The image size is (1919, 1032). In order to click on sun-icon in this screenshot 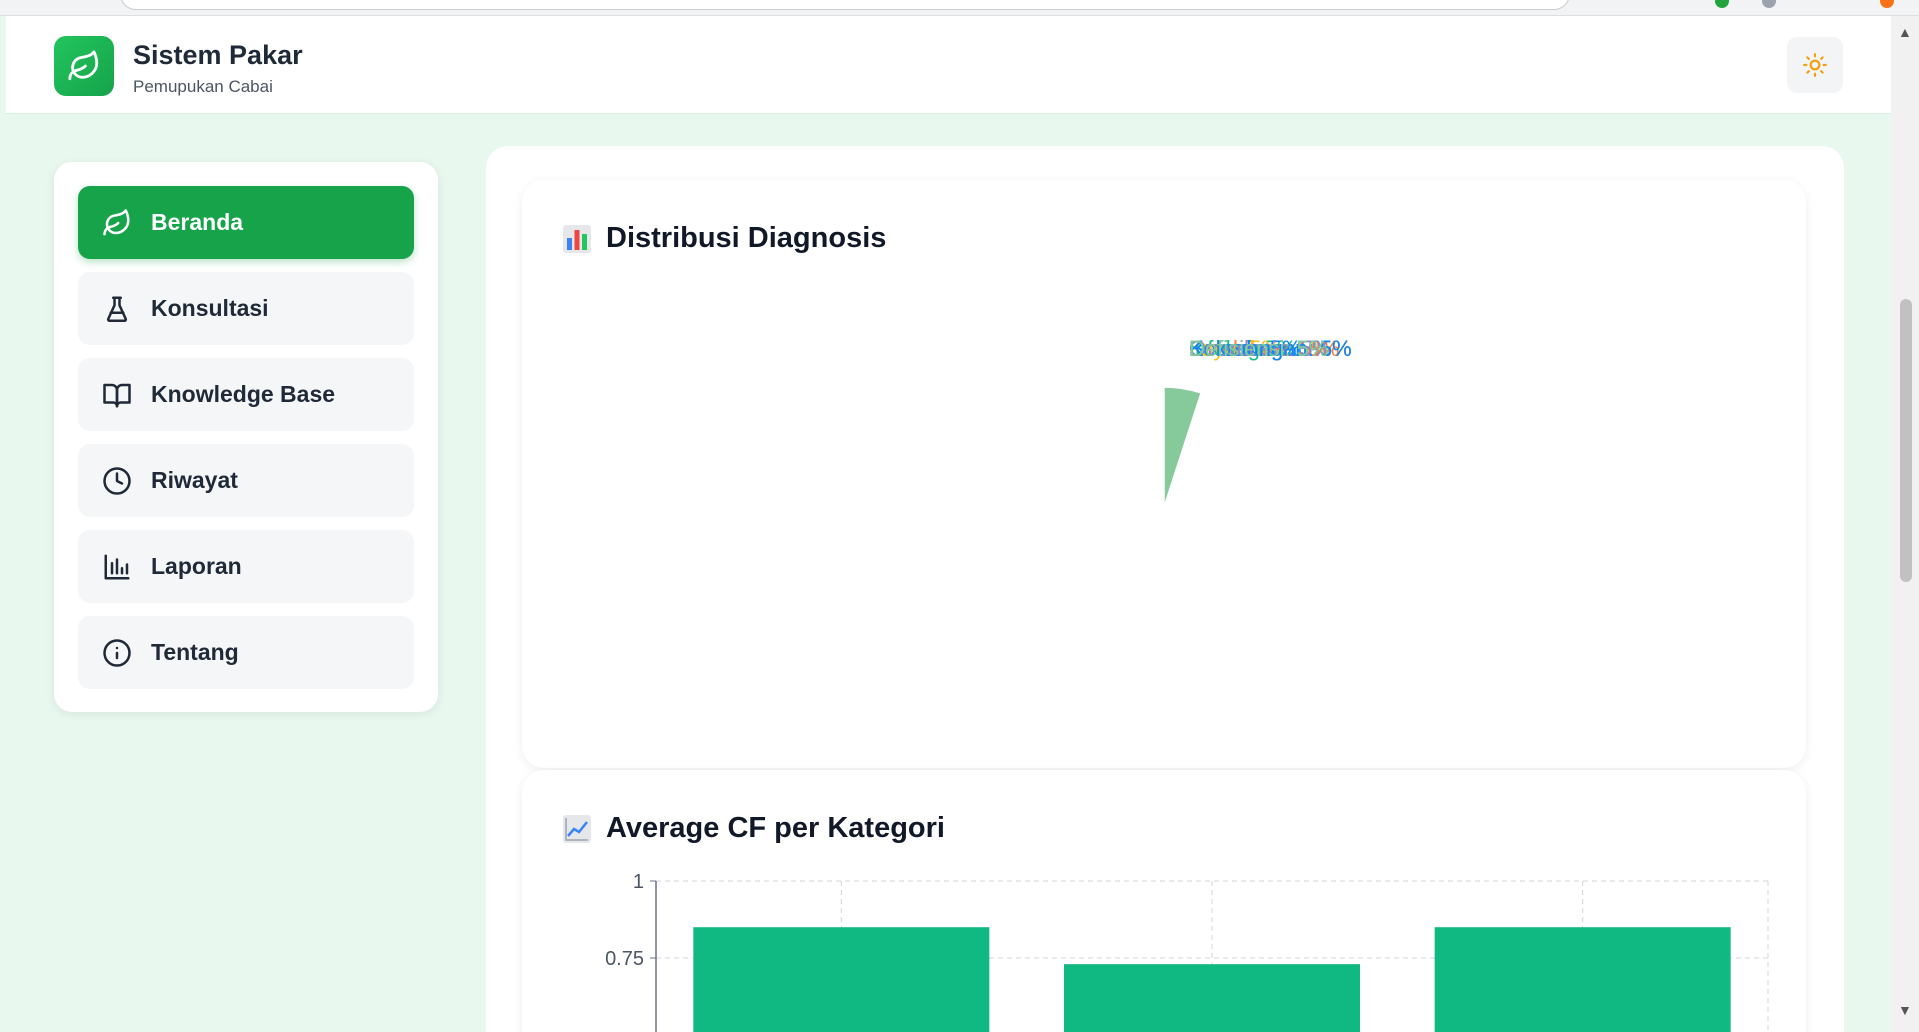, I will do `click(1815, 65)`.